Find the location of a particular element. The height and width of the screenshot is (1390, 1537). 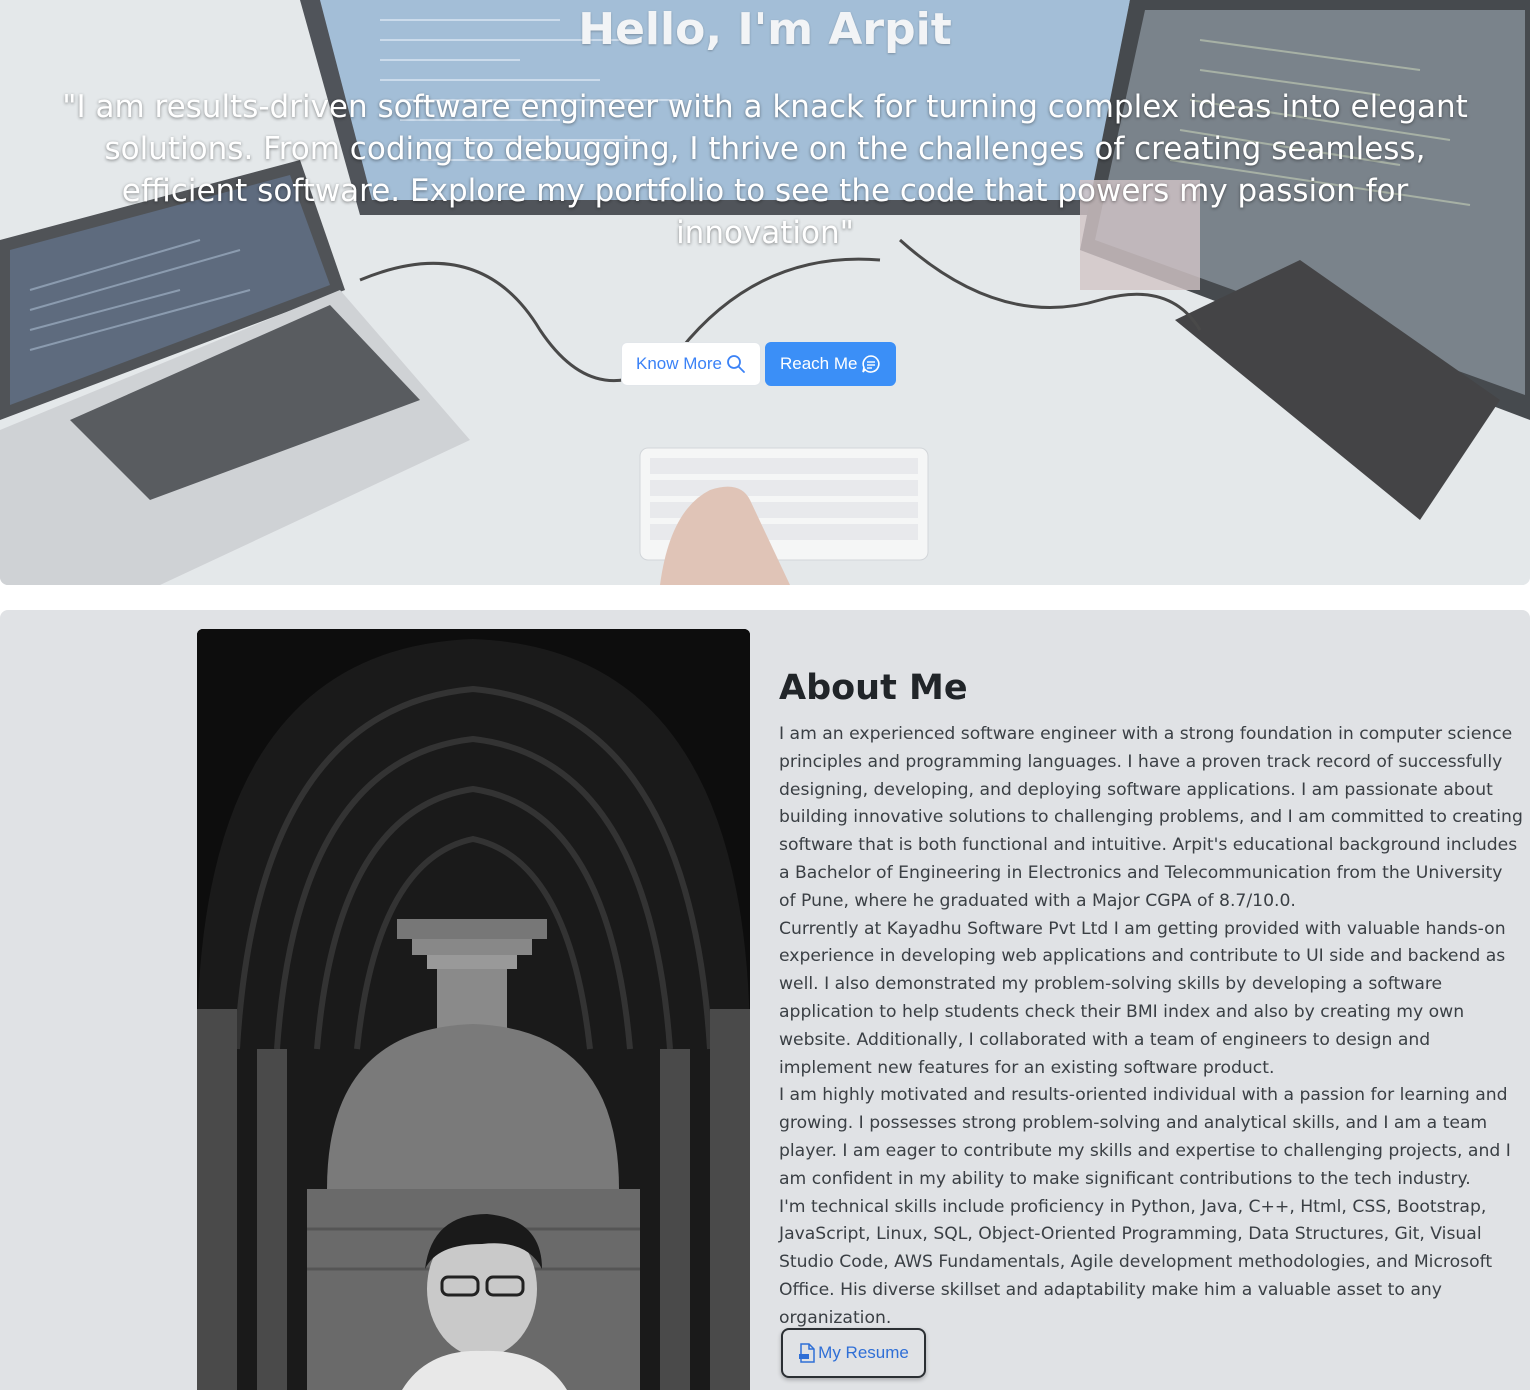

chat-icon is located at coordinates (871, 364).